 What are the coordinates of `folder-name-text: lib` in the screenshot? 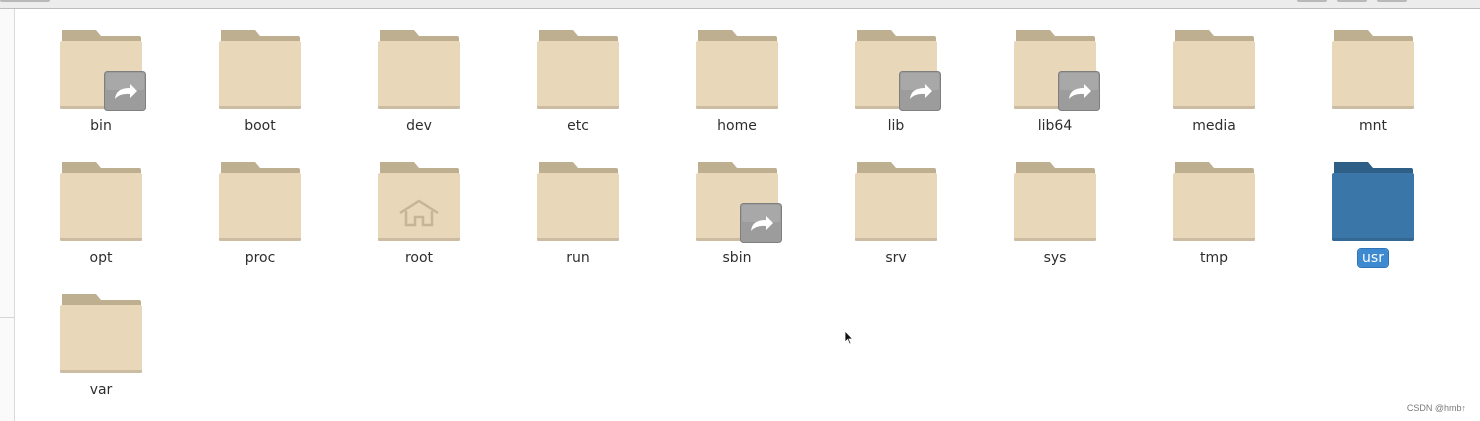 It's located at (896, 126).